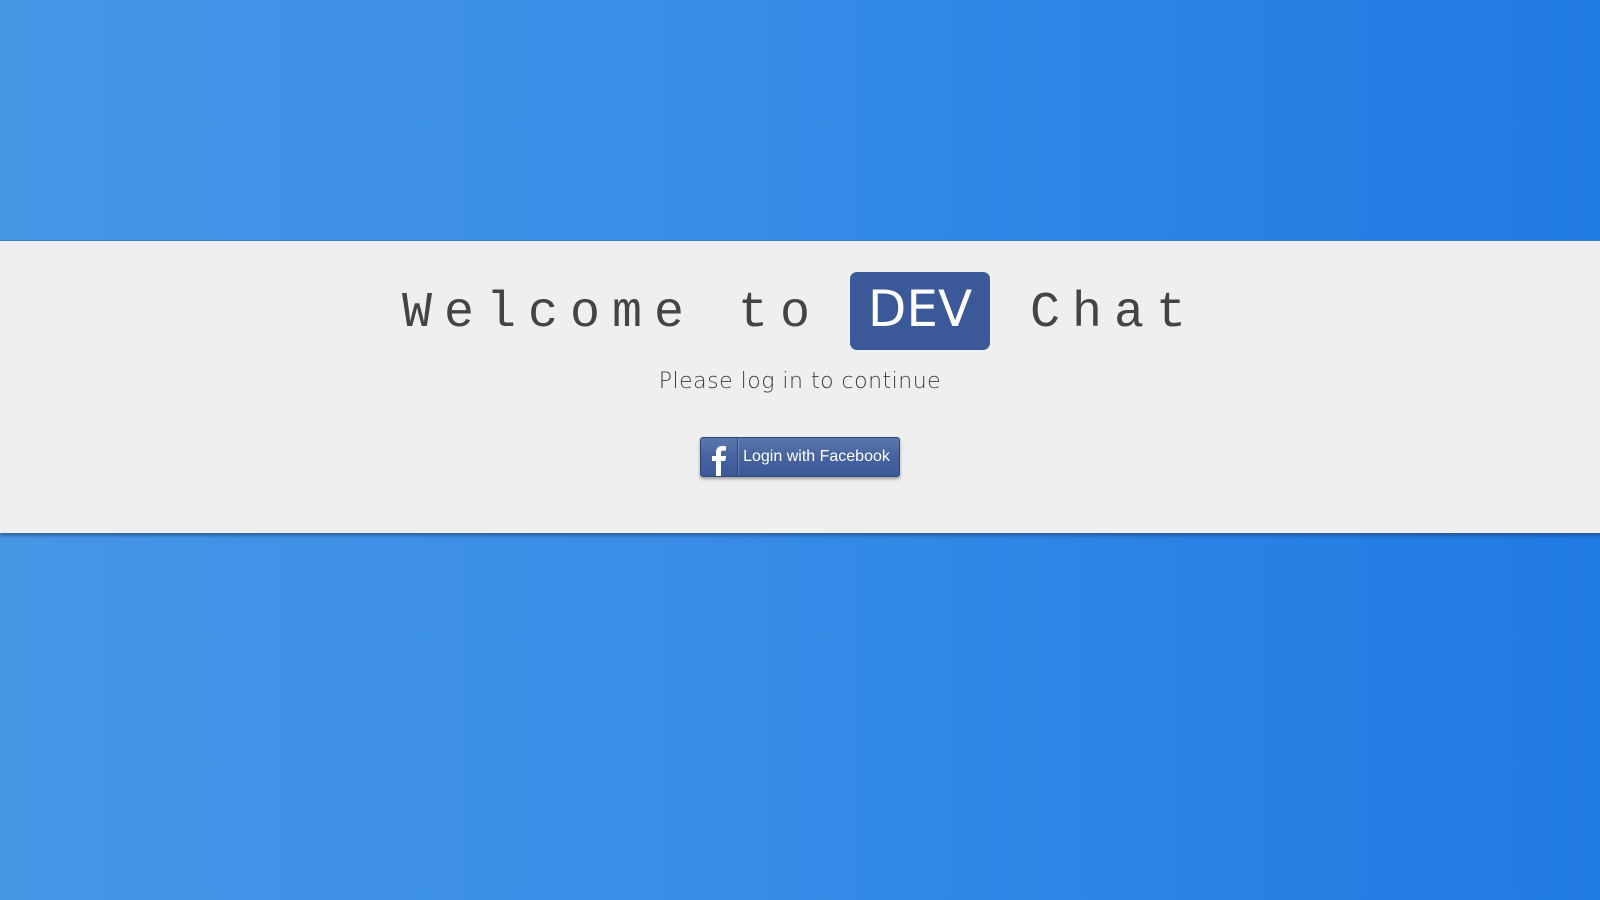 The image size is (1600, 900). I want to click on title-suffix: Chat, so click(1114, 313).